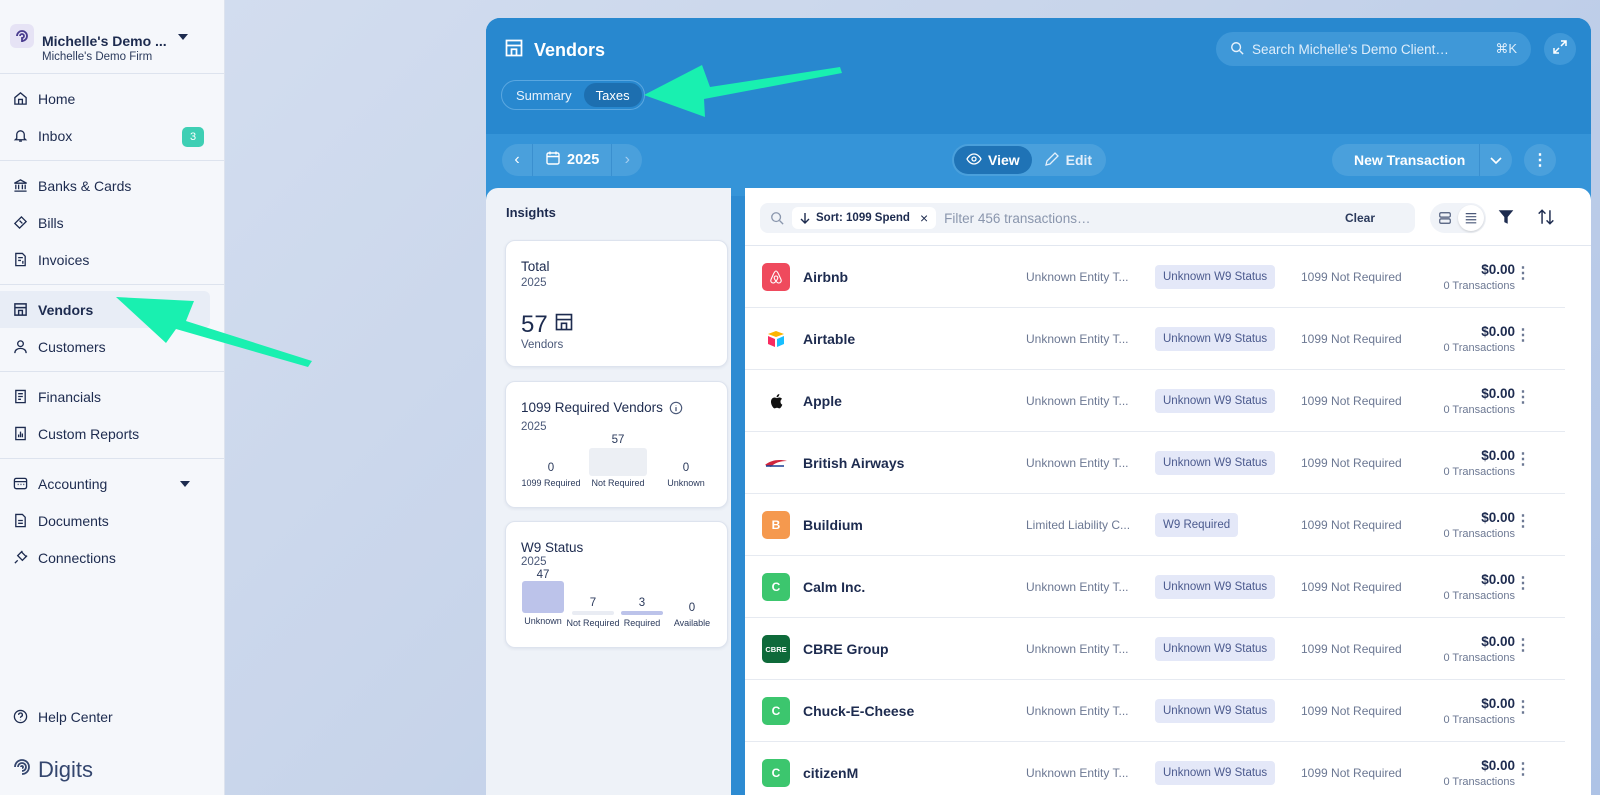 Image resolution: width=1600 pixels, height=795 pixels. I want to click on filter-icon, so click(1506, 219).